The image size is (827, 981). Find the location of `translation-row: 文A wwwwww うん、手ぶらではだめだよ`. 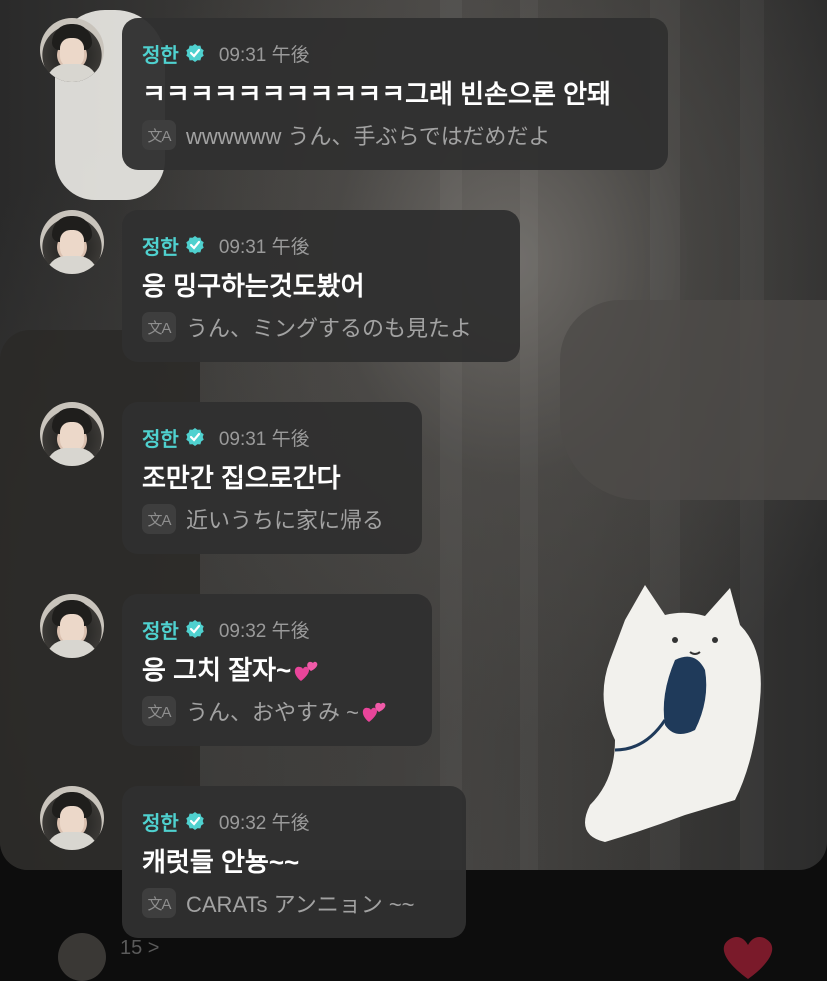

translation-row: 文A wwwwww うん、手ぶらではだめだよ is located at coordinates (395, 135).